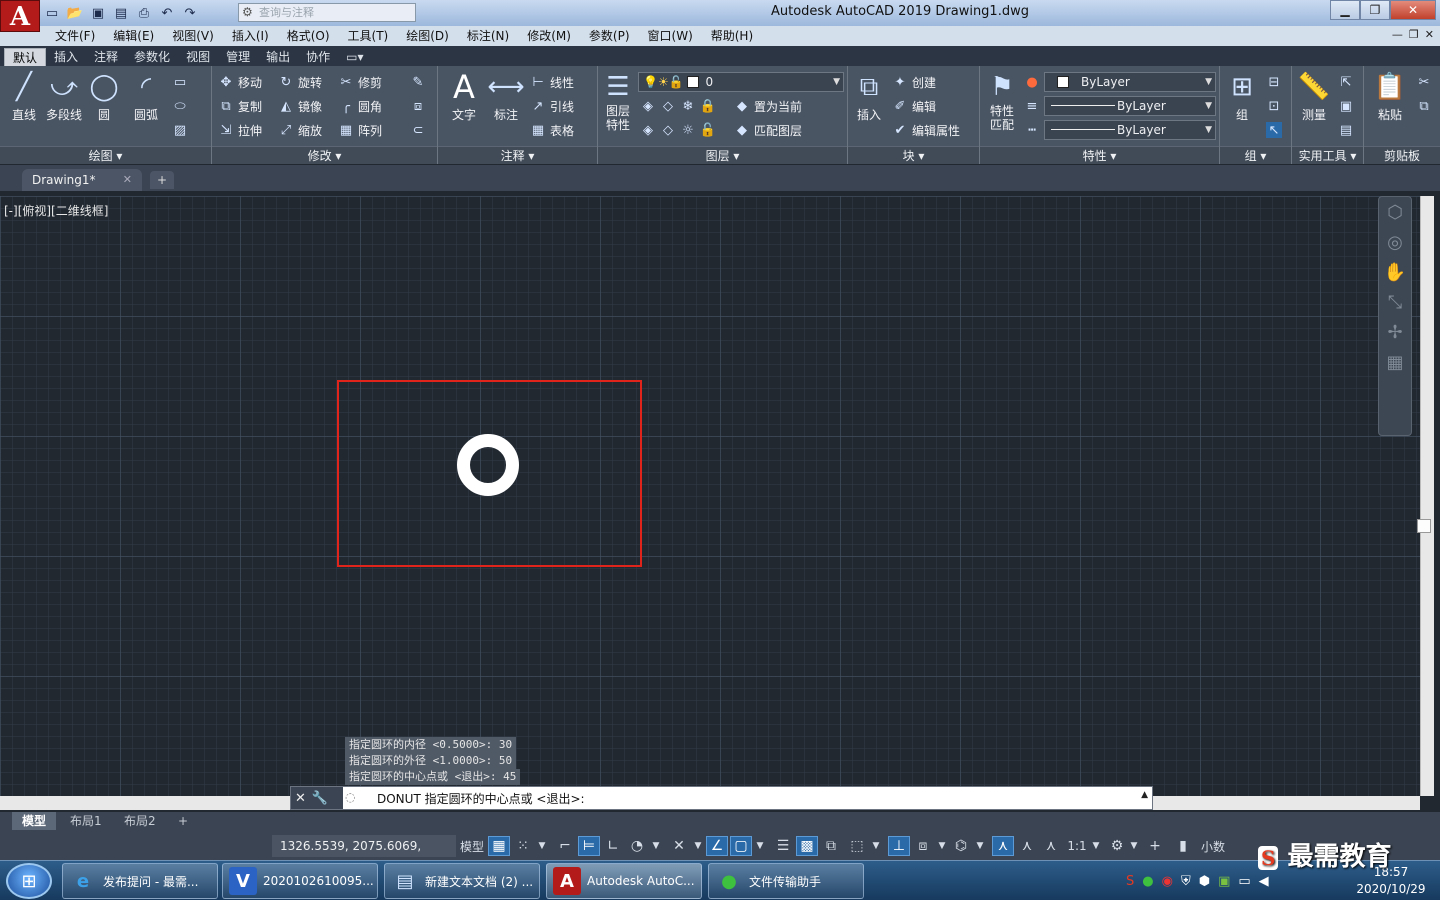 The height and width of the screenshot is (900, 1440). I want to click on tab-manage: 管理, so click(238, 57).